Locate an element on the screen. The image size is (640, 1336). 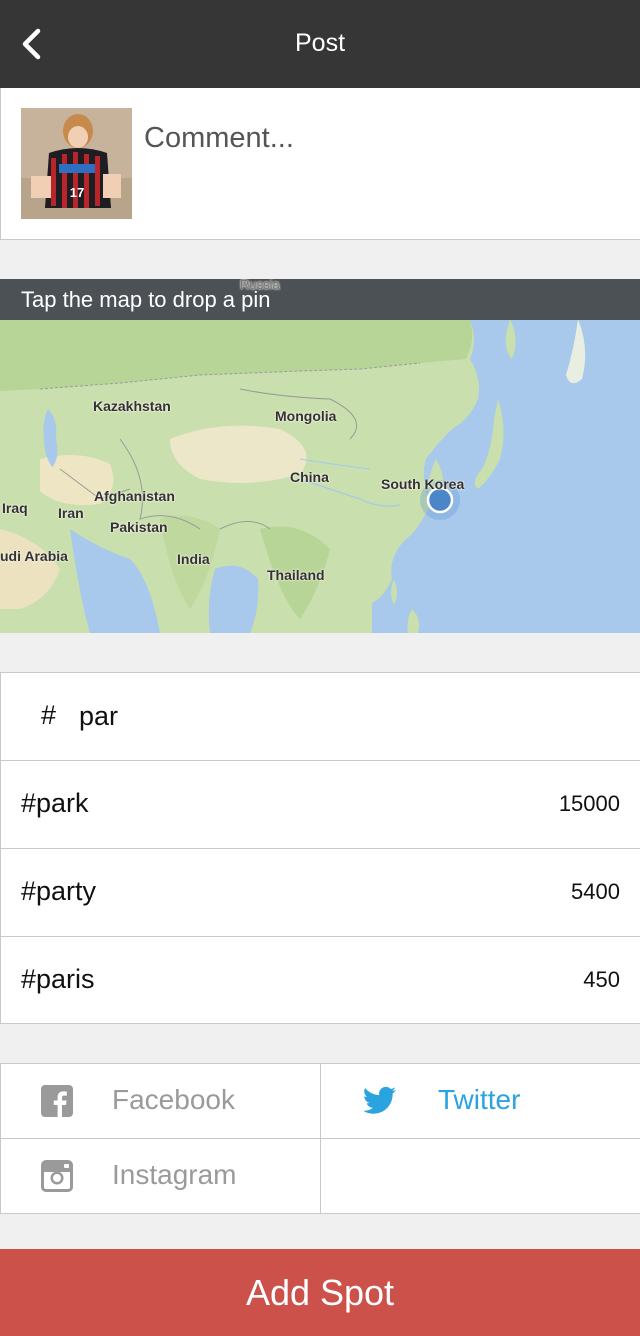
twitter-share-toggle: Twitter is located at coordinates (480, 1101).